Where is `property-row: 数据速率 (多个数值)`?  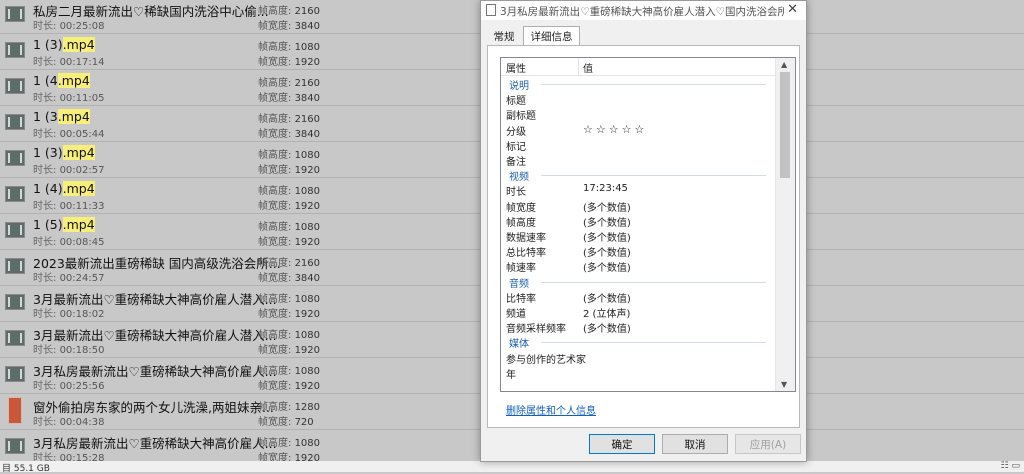 property-row: 数据速率 (多个数值) is located at coordinates (638, 236).